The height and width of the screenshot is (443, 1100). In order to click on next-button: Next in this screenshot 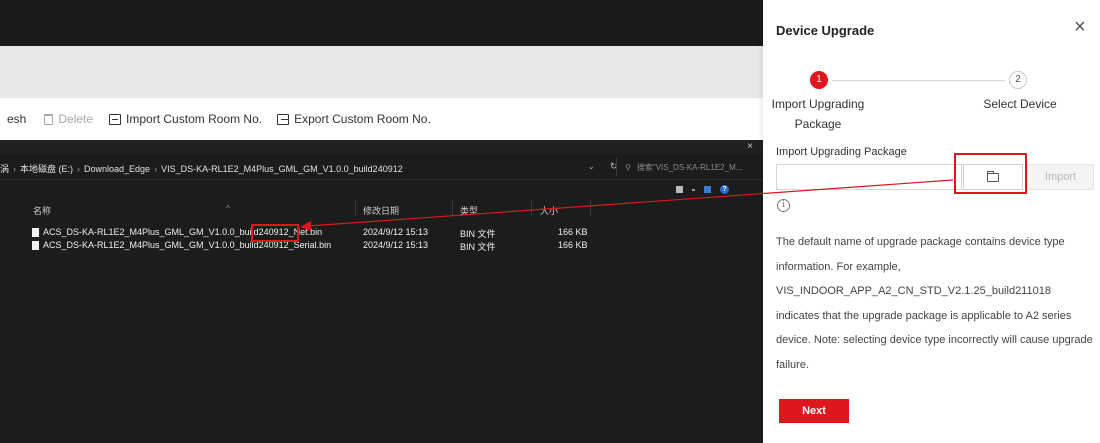, I will do `click(814, 411)`.